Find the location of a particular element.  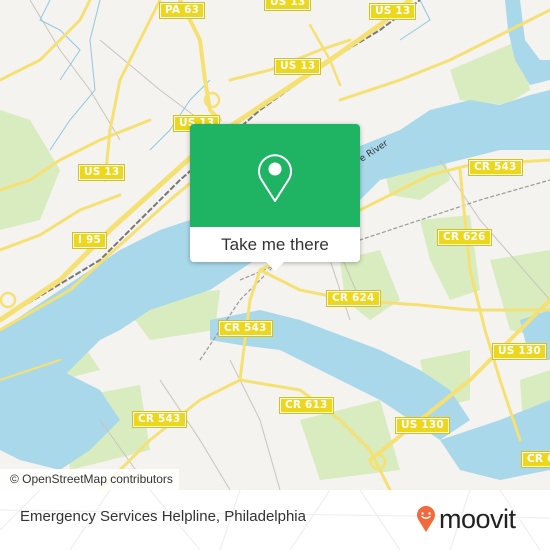

road-shield-cr626: CR 626 is located at coordinates (464, 237).